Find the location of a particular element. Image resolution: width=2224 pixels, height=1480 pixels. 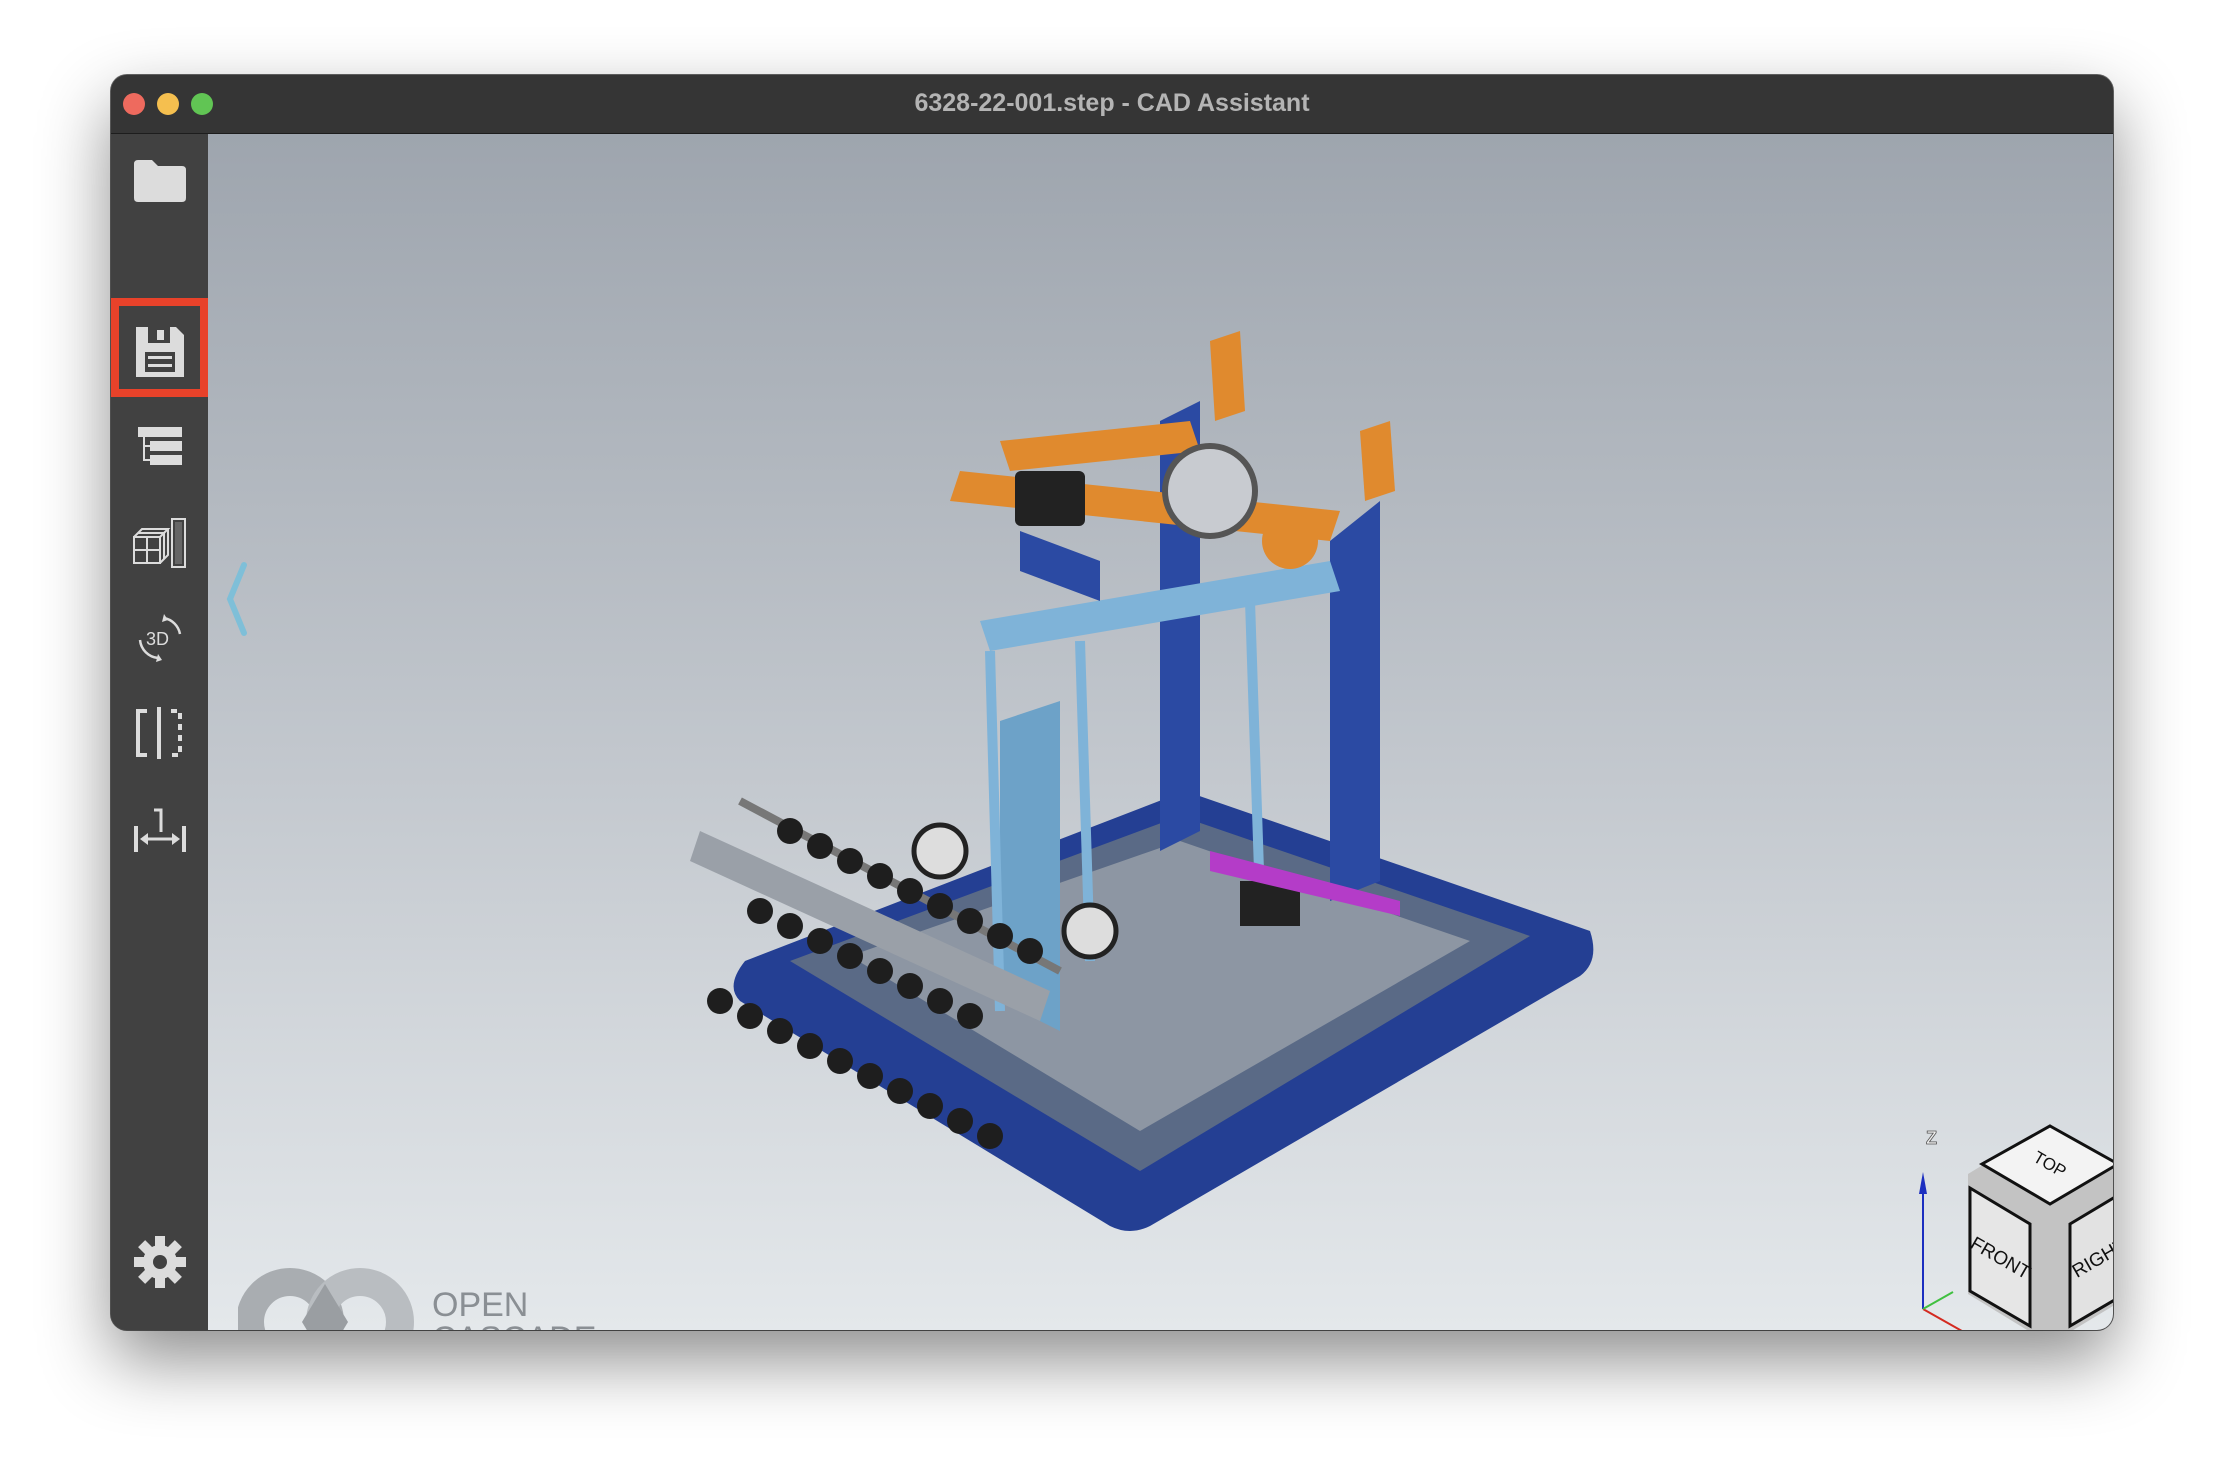

clipping-plane-icon is located at coordinates (159, 733).